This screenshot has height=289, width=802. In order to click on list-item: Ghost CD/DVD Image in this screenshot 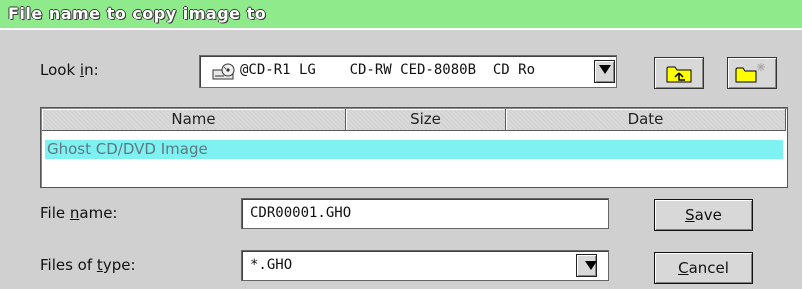, I will do `click(414, 149)`.